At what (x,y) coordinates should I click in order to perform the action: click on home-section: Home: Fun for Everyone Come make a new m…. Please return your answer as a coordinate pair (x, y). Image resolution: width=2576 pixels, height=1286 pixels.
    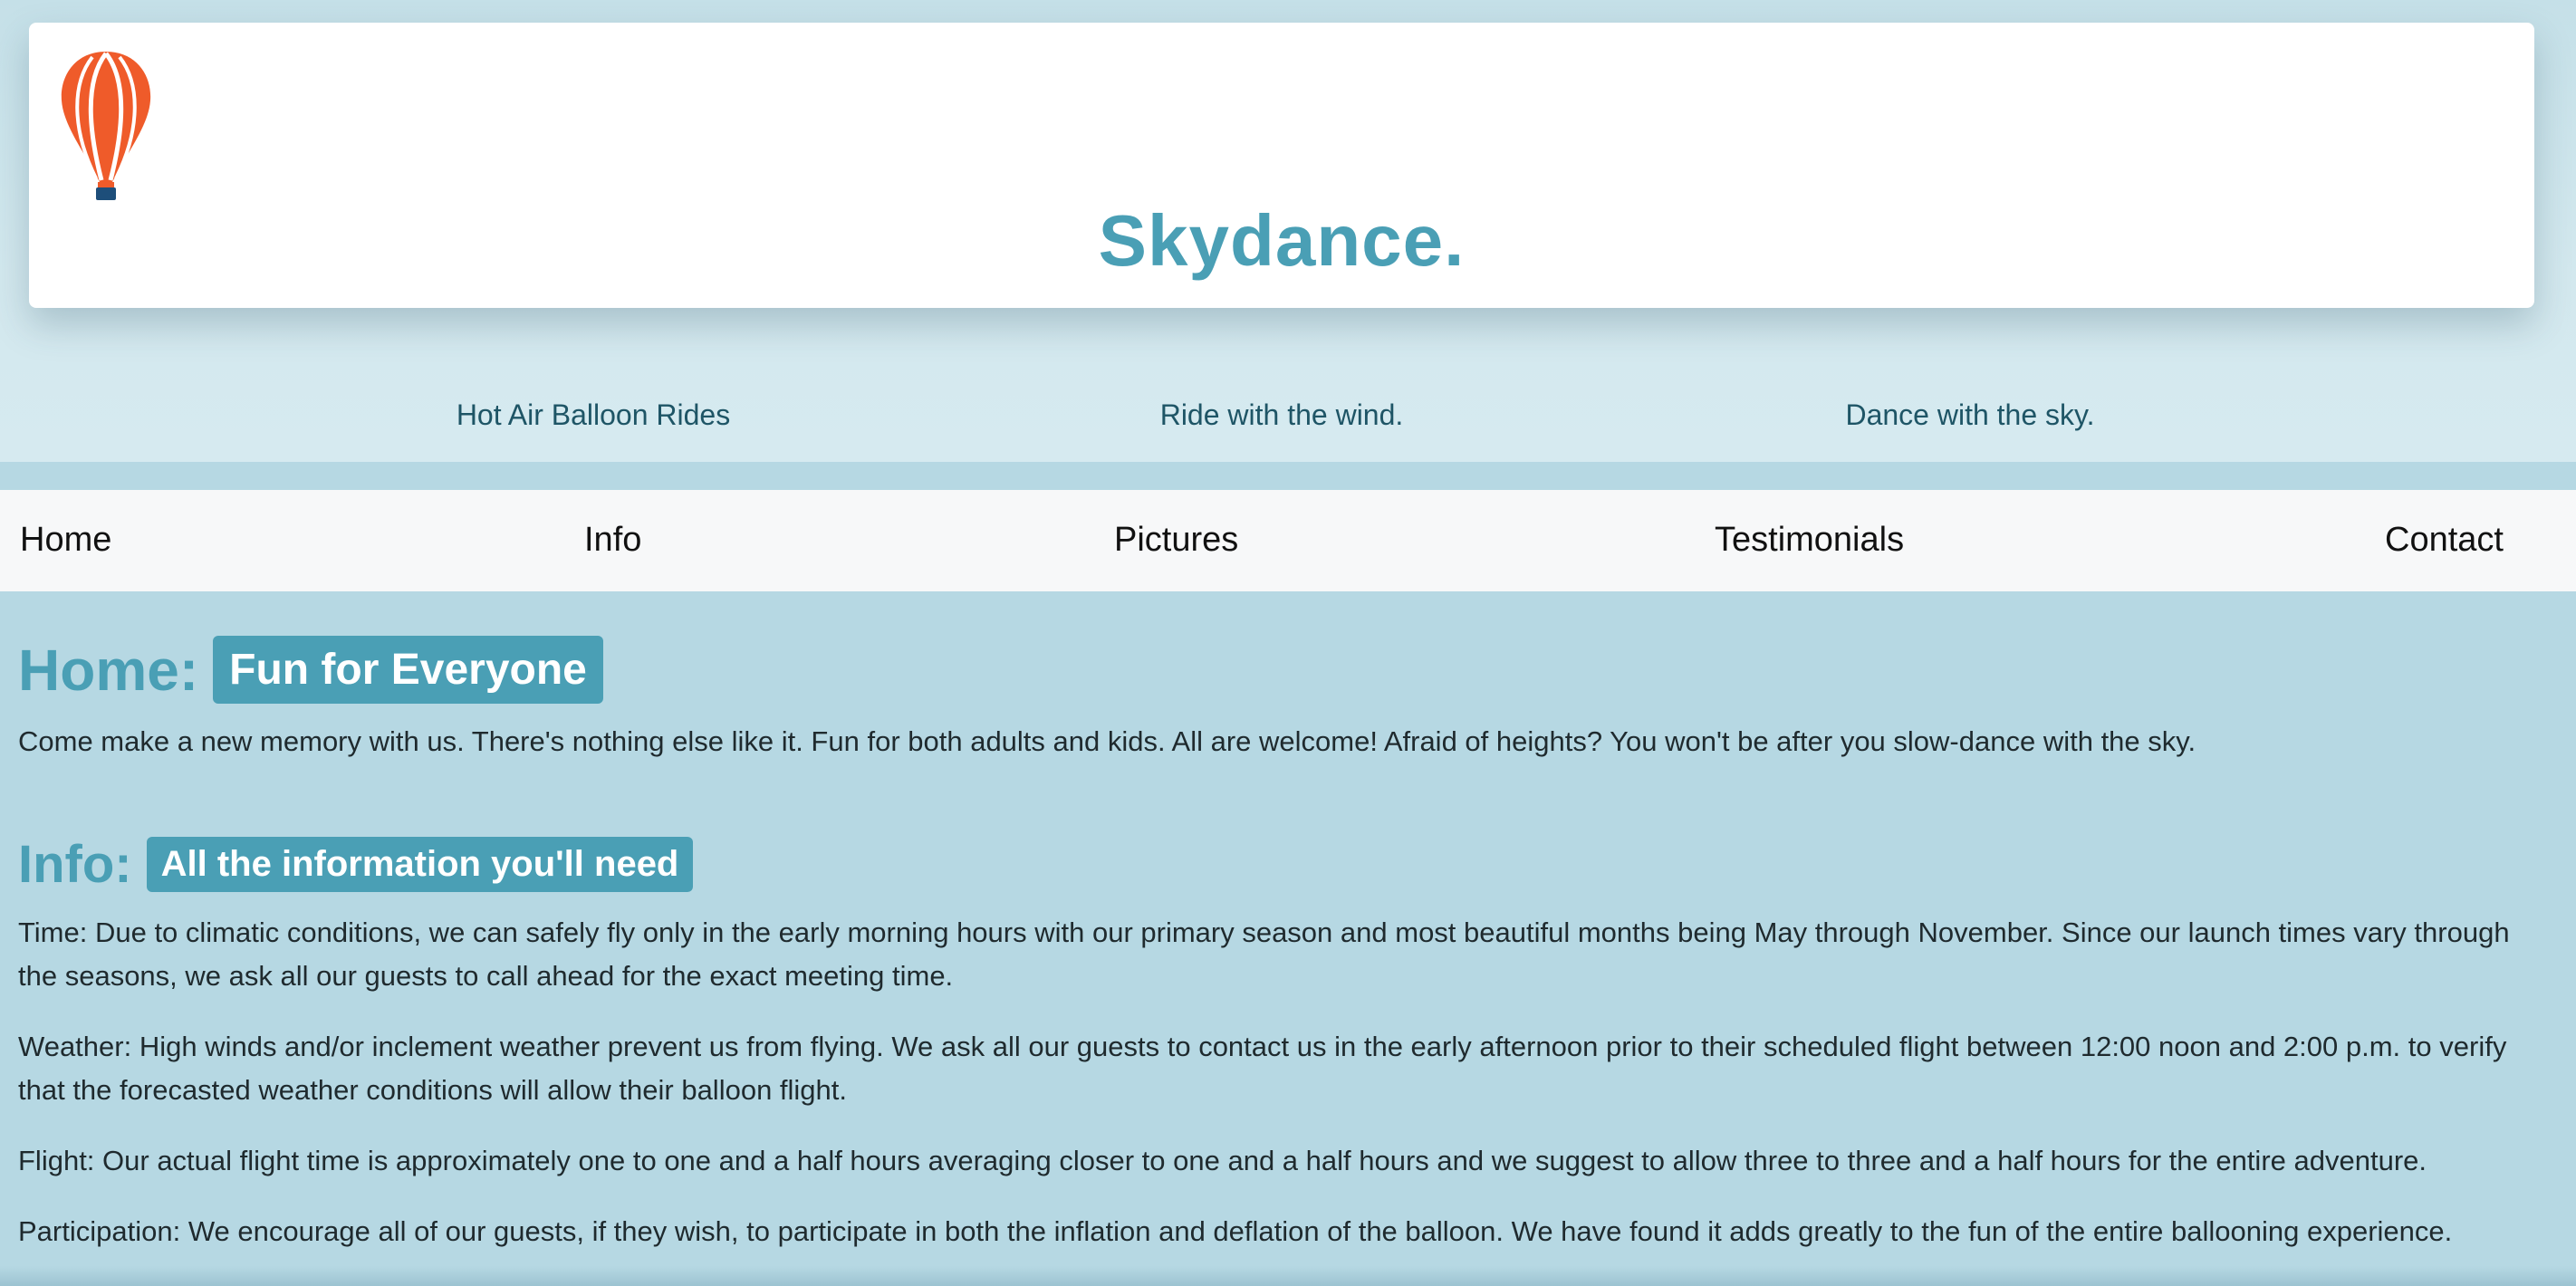
    Looking at the image, I should click on (1281, 699).